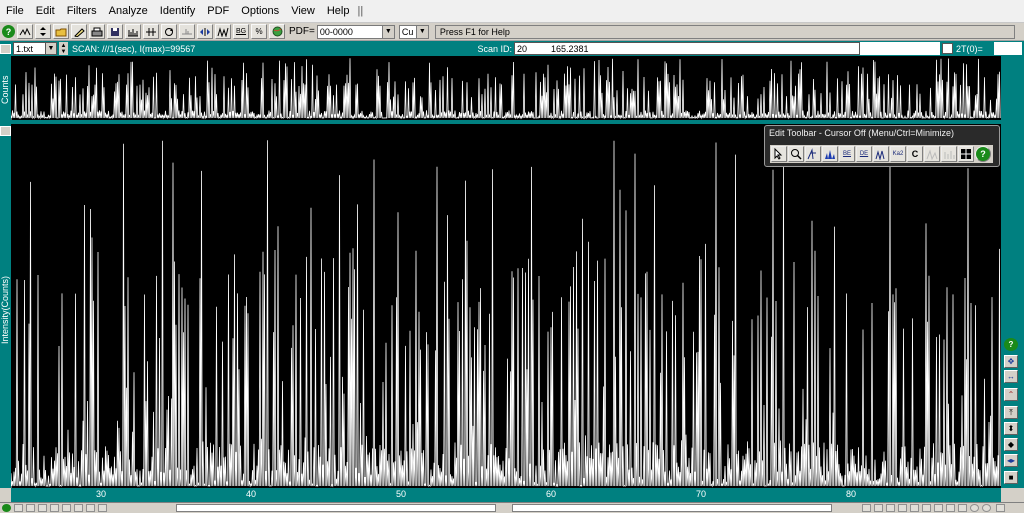 This screenshot has width=1024, height=513. Describe the element at coordinates (102, 508) in the screenshot. I see `bottom-tool-8-icon` at that location.